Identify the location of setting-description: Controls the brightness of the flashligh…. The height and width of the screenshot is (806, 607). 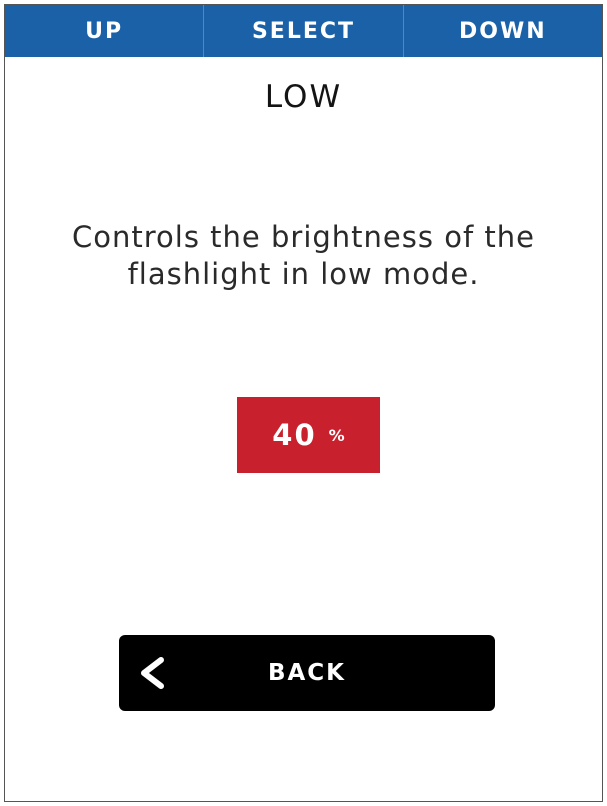
(303, 255).